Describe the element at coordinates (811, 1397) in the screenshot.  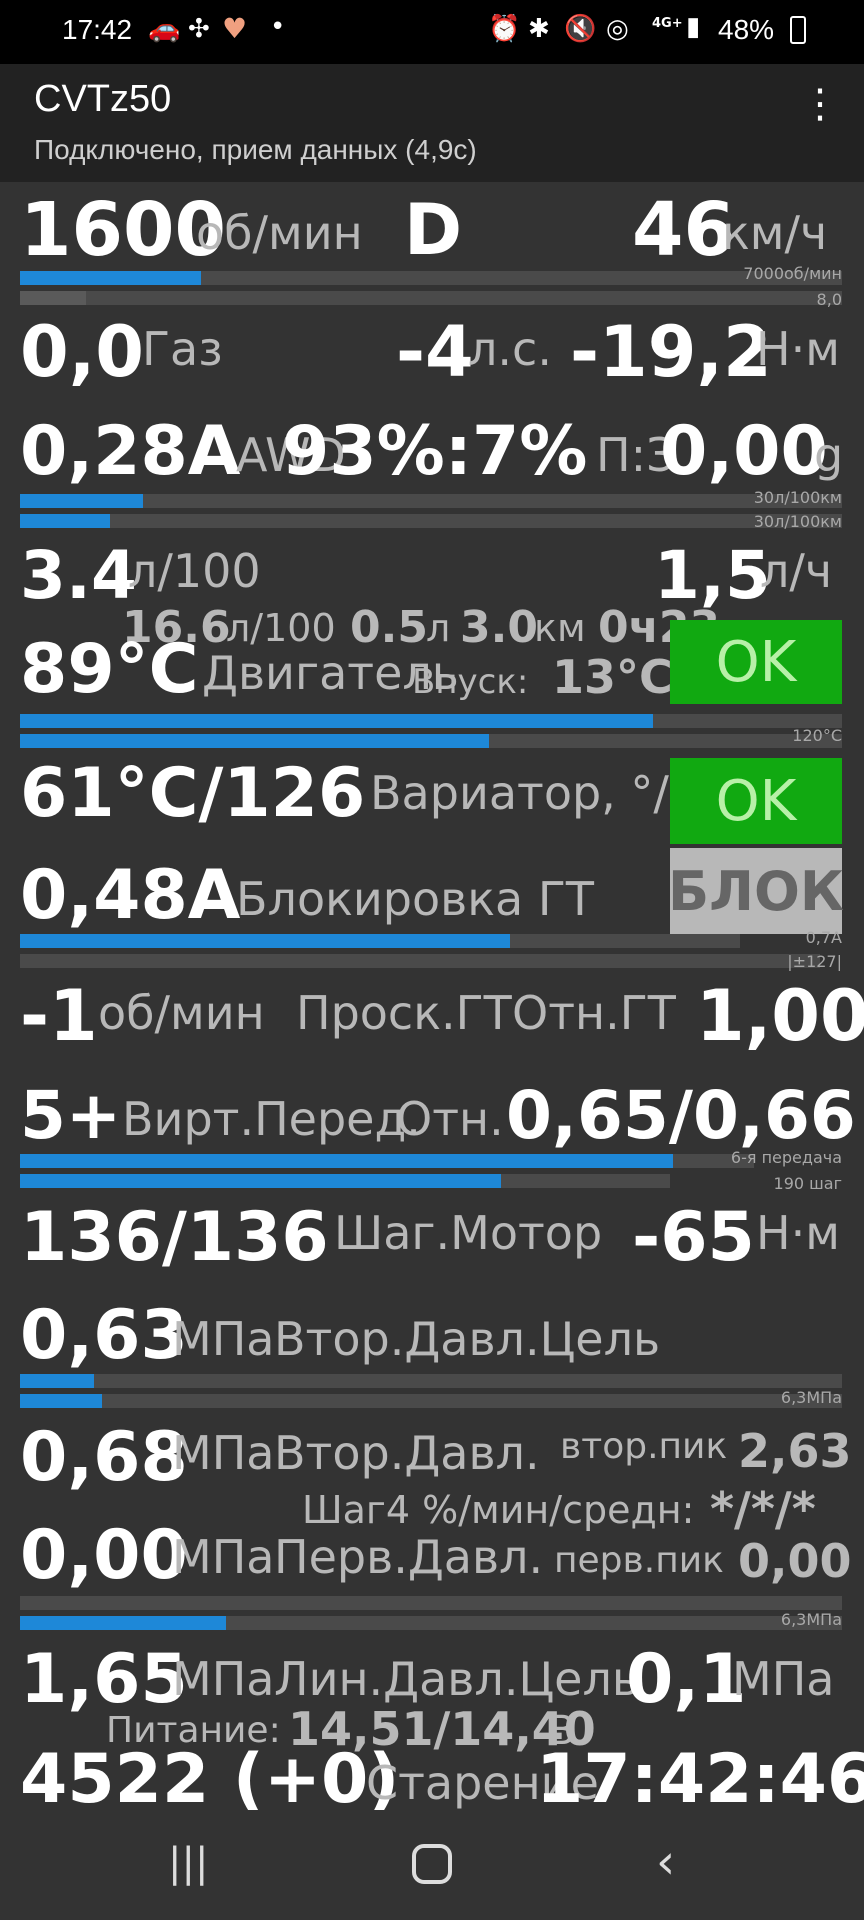
I see `pressure-bar-max-1: 6,3МПа` at that location.